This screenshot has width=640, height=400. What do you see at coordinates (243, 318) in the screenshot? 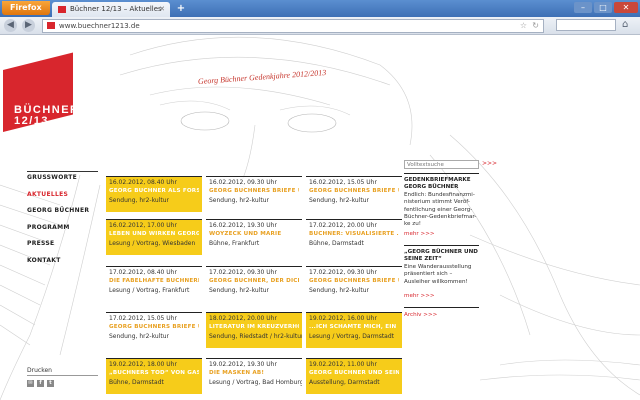
I see `event-date: 18.02.2012, 20.00 Uhr` at bounding box center [243, 318].